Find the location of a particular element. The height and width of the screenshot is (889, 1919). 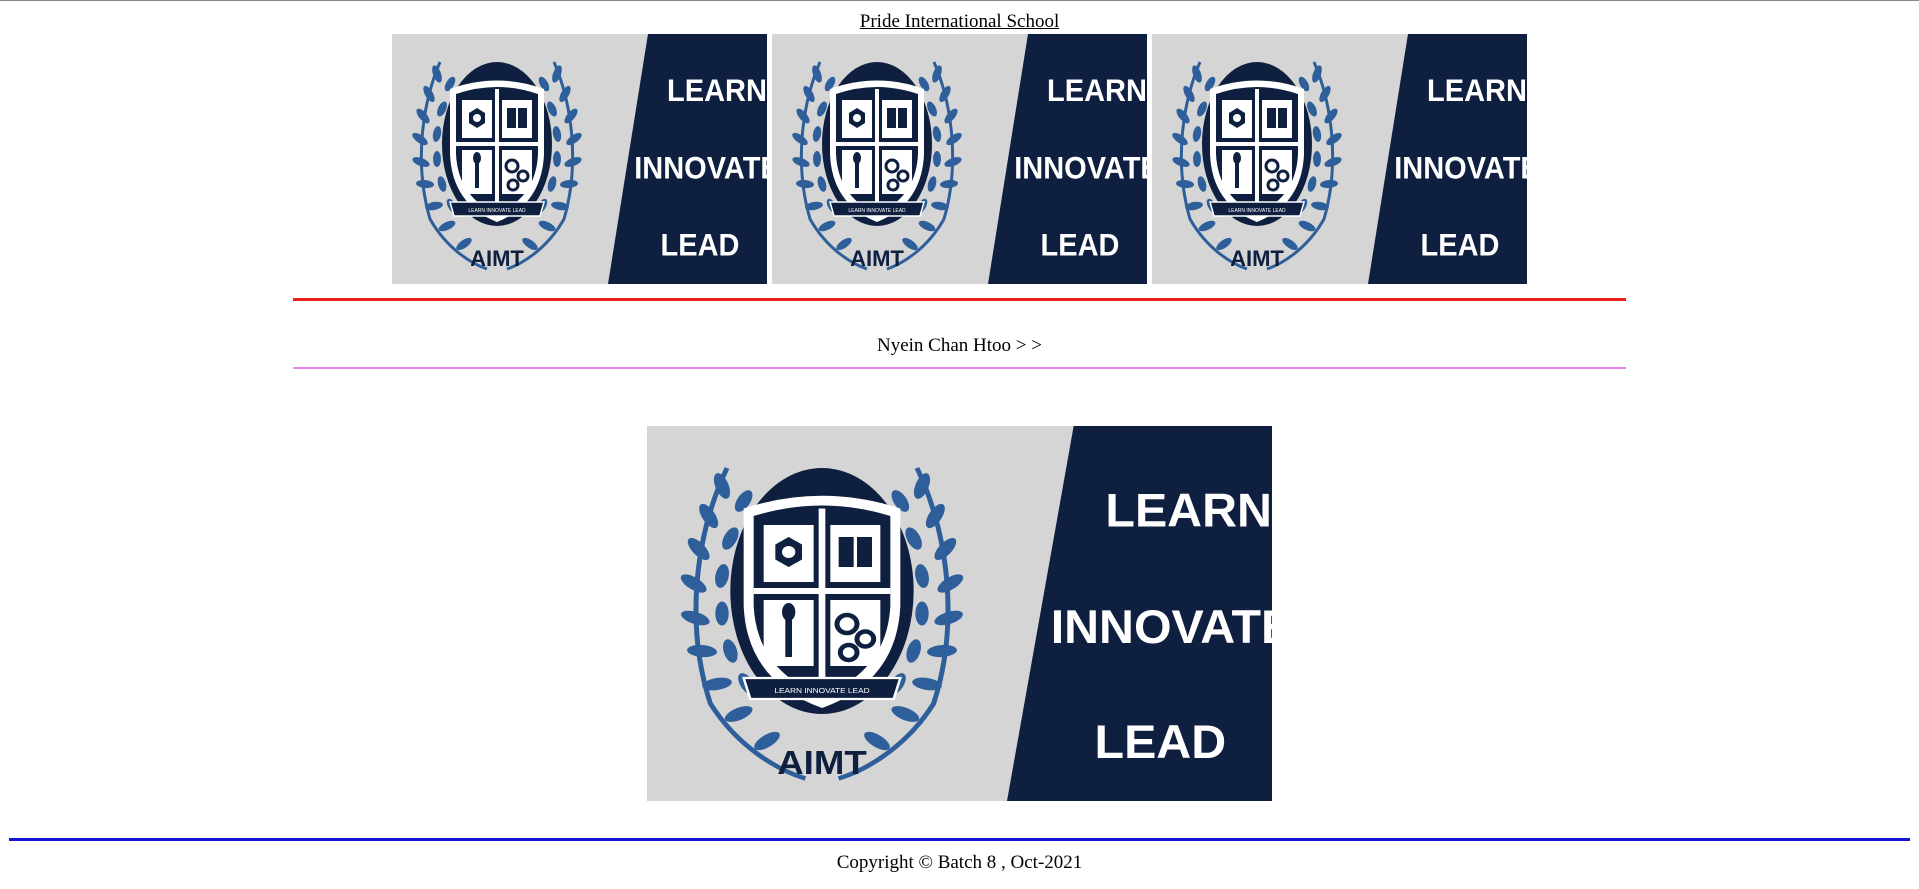

page-top-border is located at coordinates (959, 0).